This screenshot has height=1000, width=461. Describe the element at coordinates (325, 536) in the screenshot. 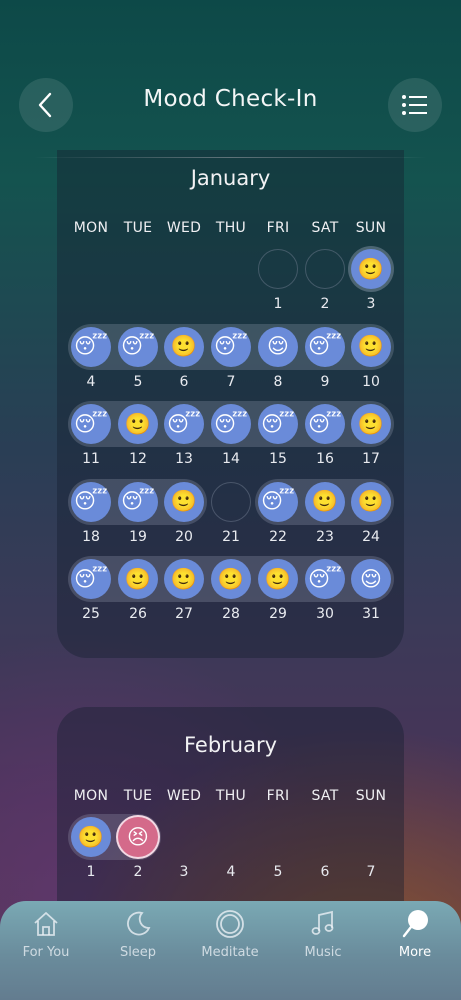

I see `day-number: 23` at that location.